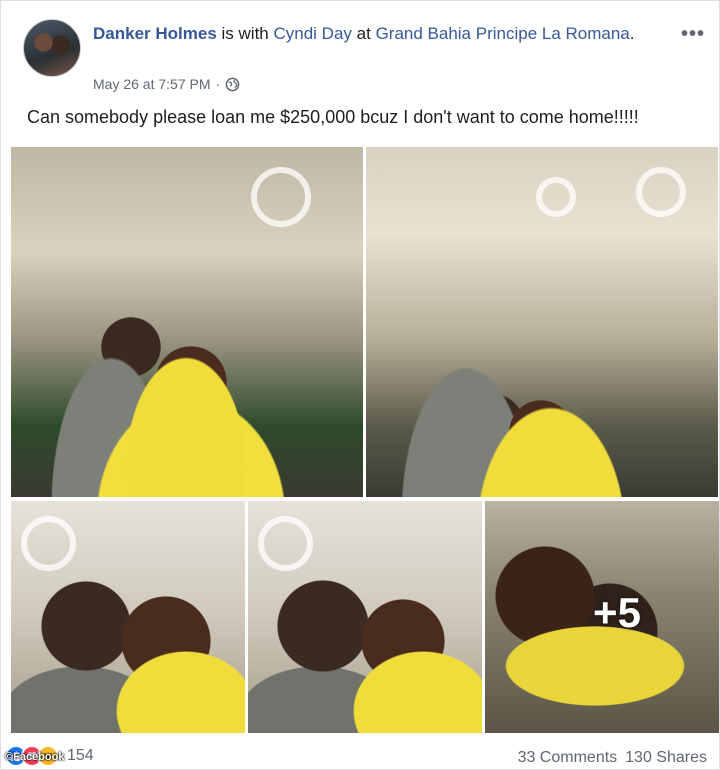 This screenshot has width=720, height=770. Describe the element at coordinates (155, 33) in the screenshot. I see `author-name-link: Danker Holmes` at that location.